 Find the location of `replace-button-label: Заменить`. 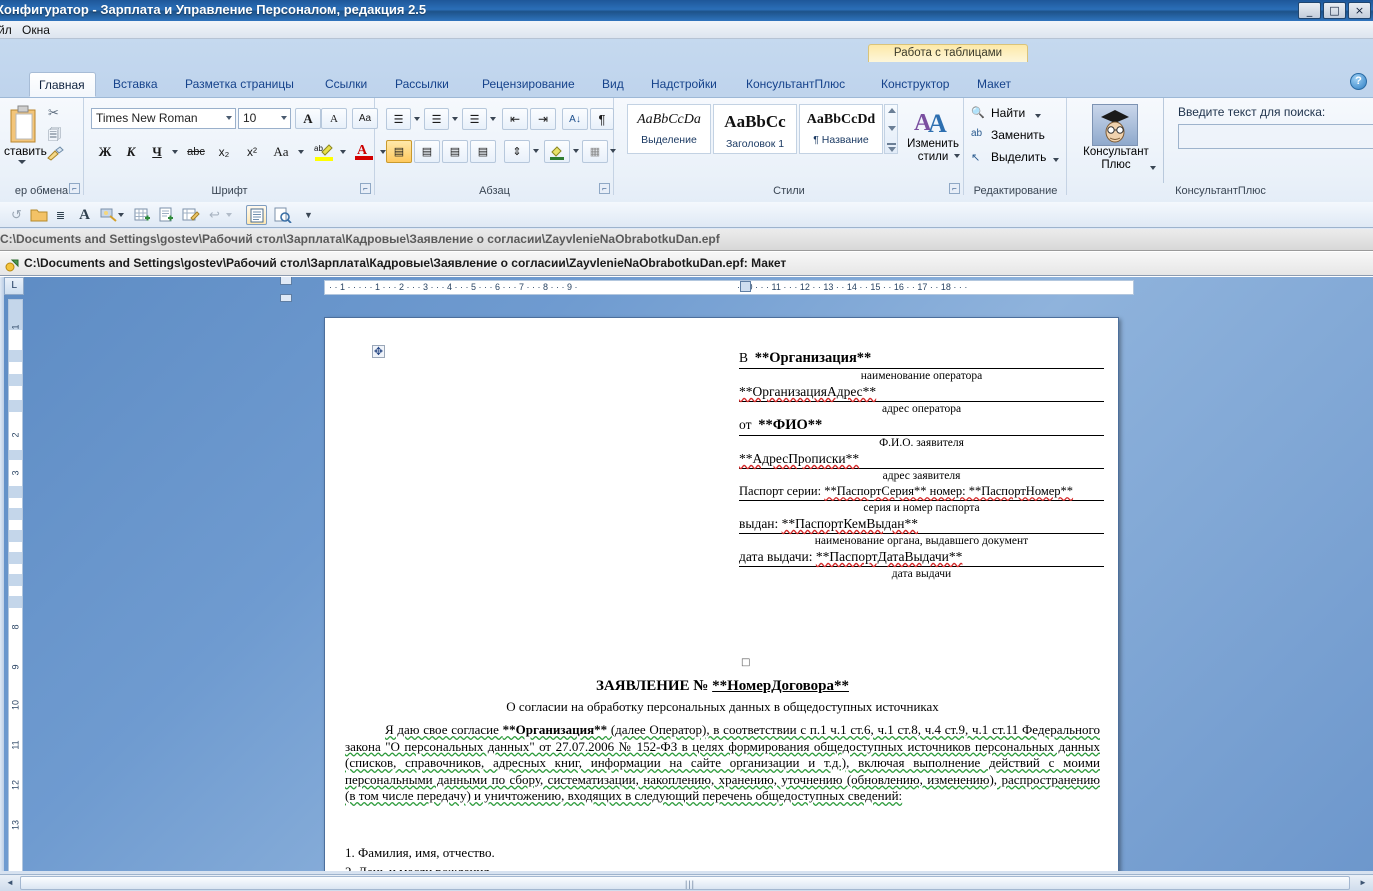

replace-button-label: Заменить is located at coordinates (1018, 135).